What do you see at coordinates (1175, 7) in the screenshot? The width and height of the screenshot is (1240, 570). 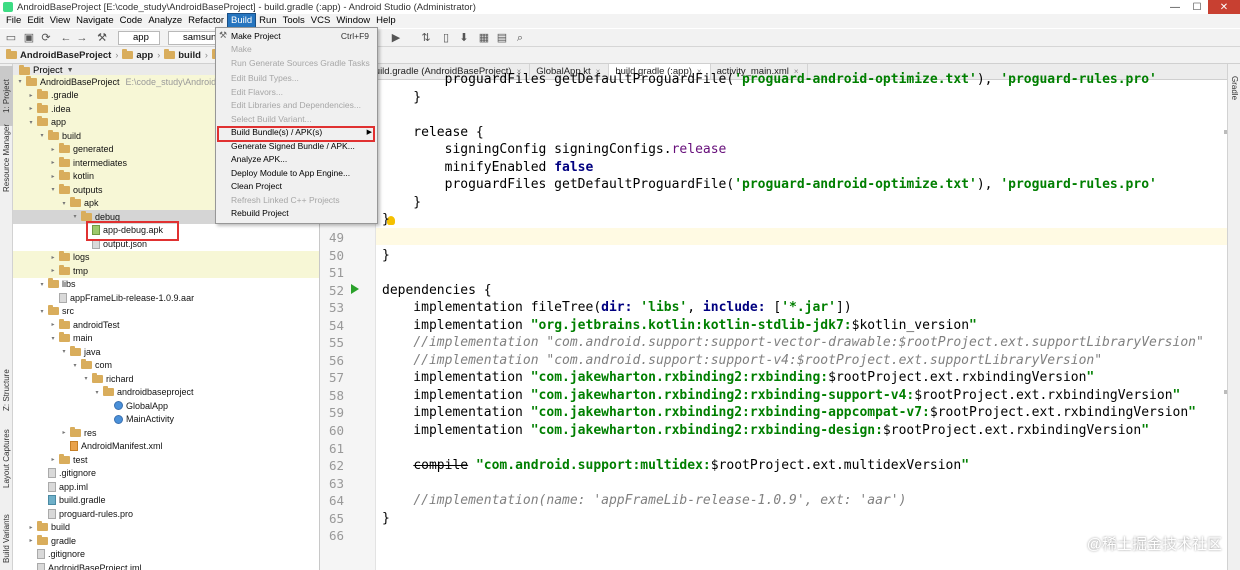 I see `minimize-button: —` at bounding box center [1175, 7].